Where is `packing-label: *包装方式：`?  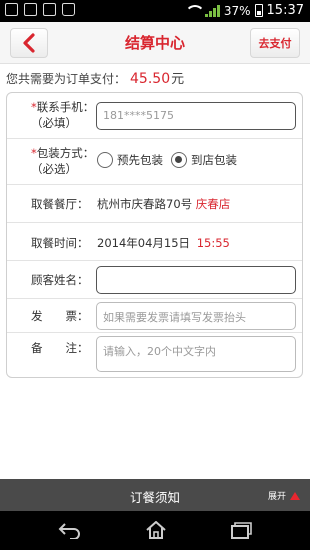
packing-label: *包装方式： is located at coordinates (63, 153).